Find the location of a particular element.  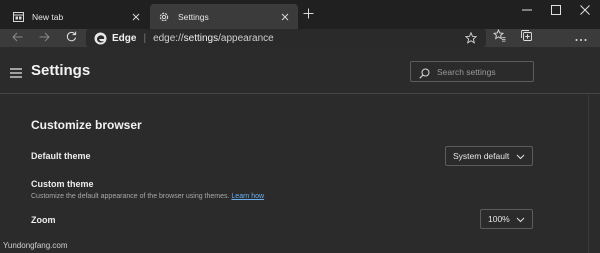

refresh-button is located at coordinates (71, 38).